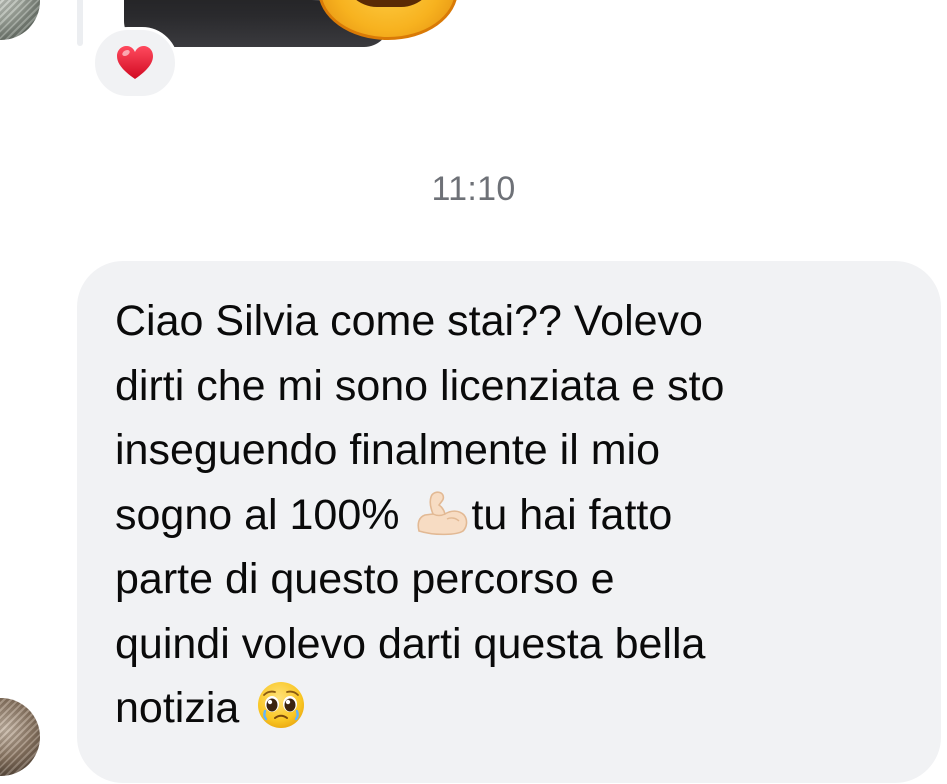  I want to click on message-line: dirti che mi sono licenziata e sto, so click(420, 385).